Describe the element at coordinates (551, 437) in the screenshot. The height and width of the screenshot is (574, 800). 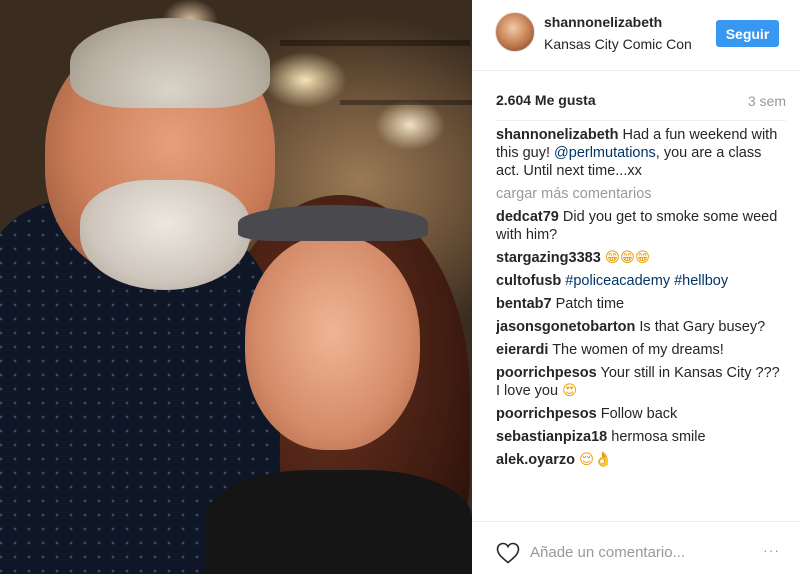
I see `comment-username: sebastianpiza18` at that location.